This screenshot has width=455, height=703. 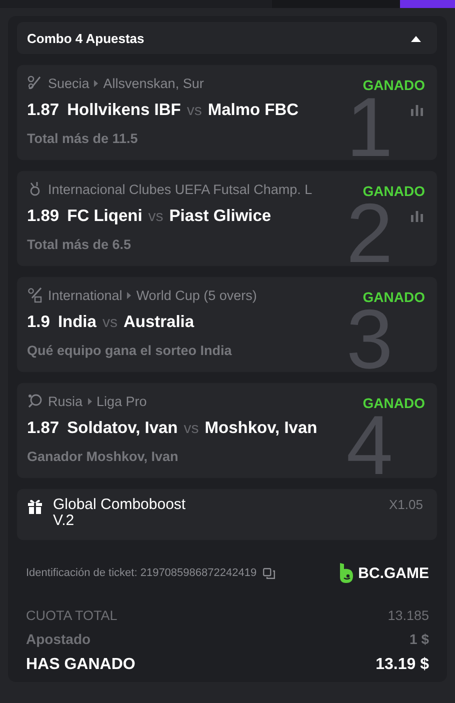 I want to click on ticket-id: Identificación de ticket: 2197085986872242419, so click(x=141, y=573).